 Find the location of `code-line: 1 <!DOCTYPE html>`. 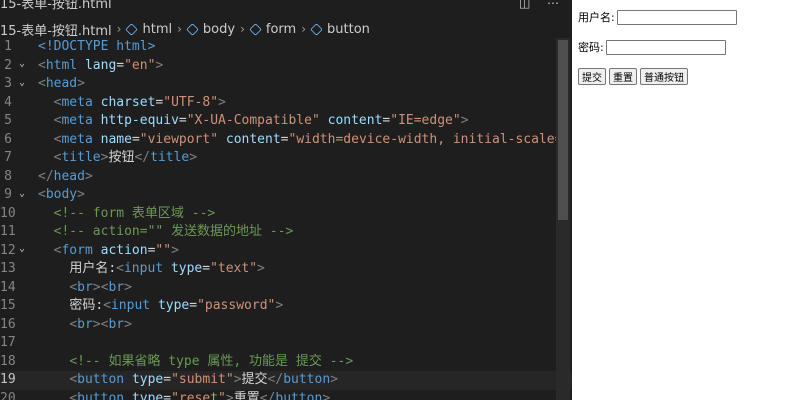

code-line: 1 <!DOCTYPE html> is located at coordinates (286, 47).